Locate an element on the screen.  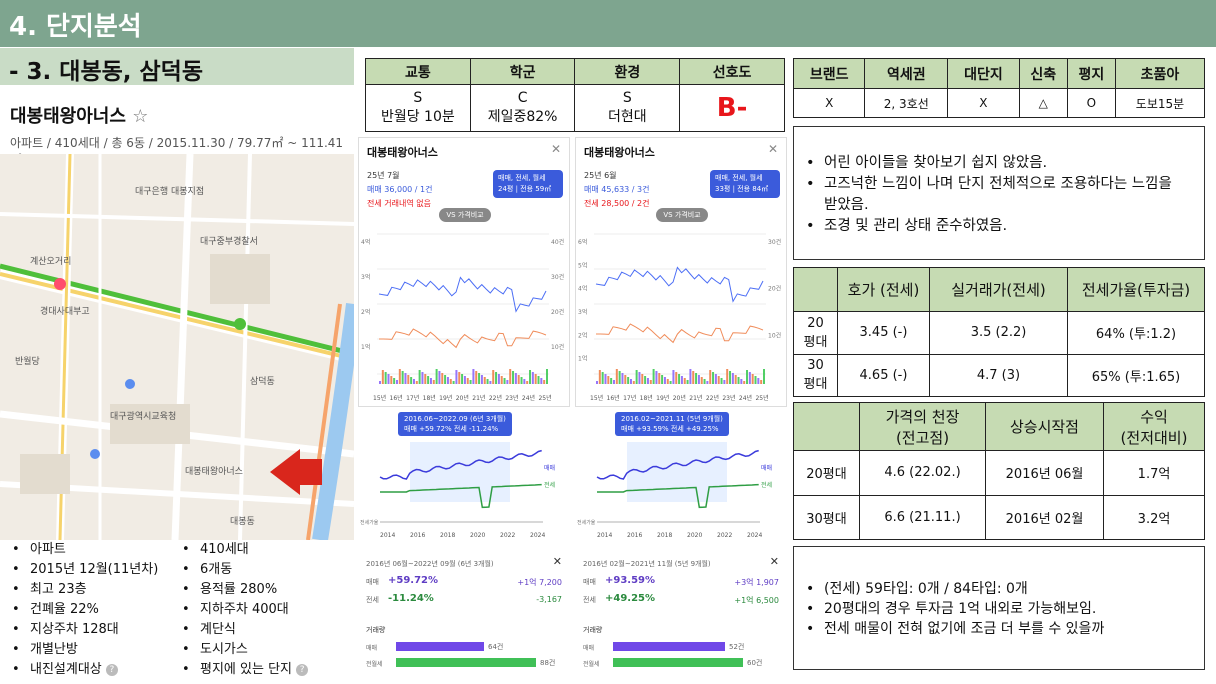
rent-series-line is located at coordinates (680, 333).